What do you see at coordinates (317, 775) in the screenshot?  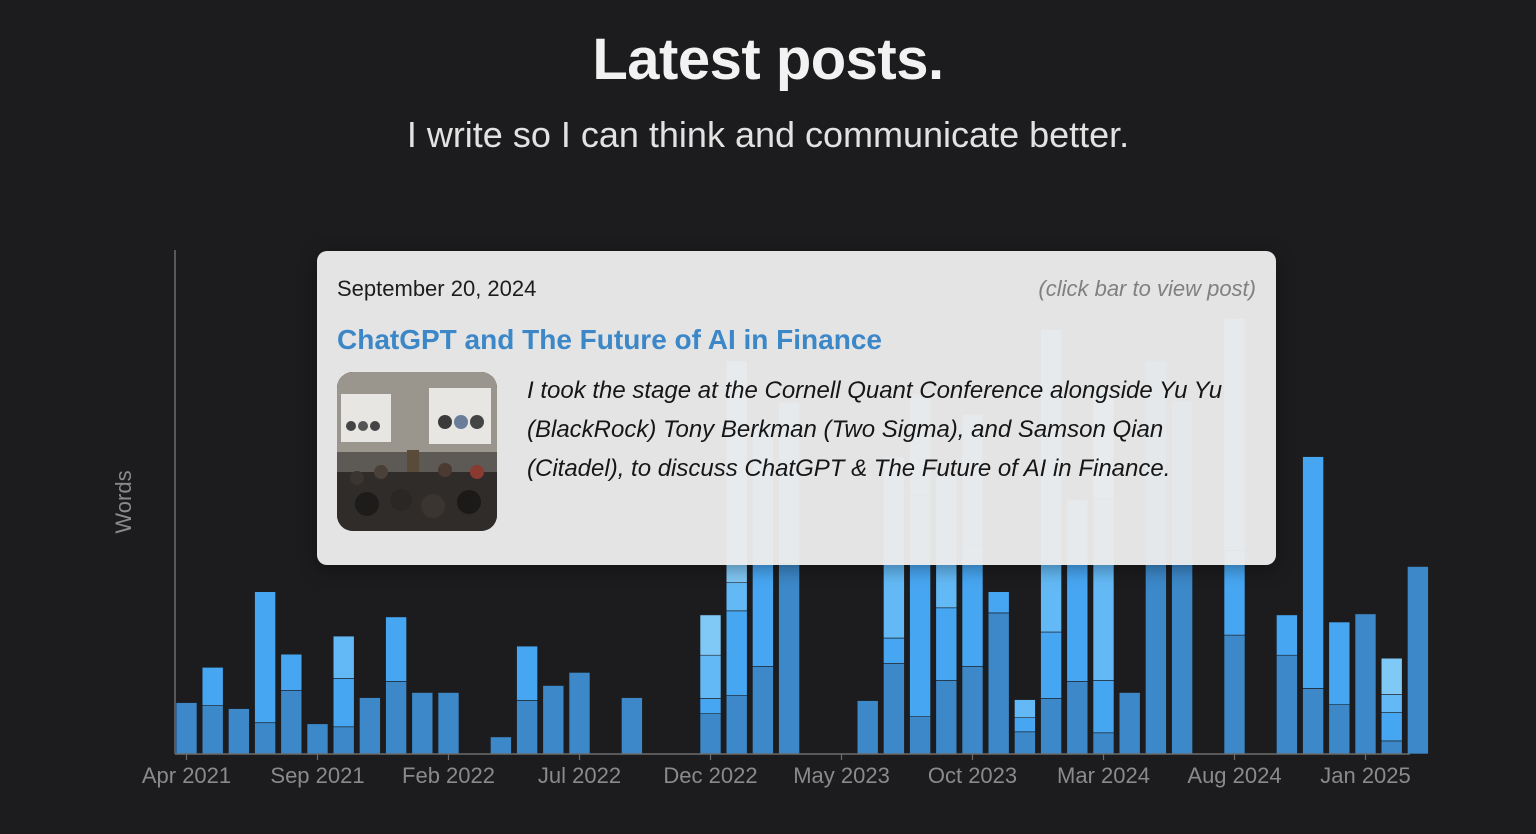 I see `x-tick-label: Sep 2021` at bounding box center [317, 775].